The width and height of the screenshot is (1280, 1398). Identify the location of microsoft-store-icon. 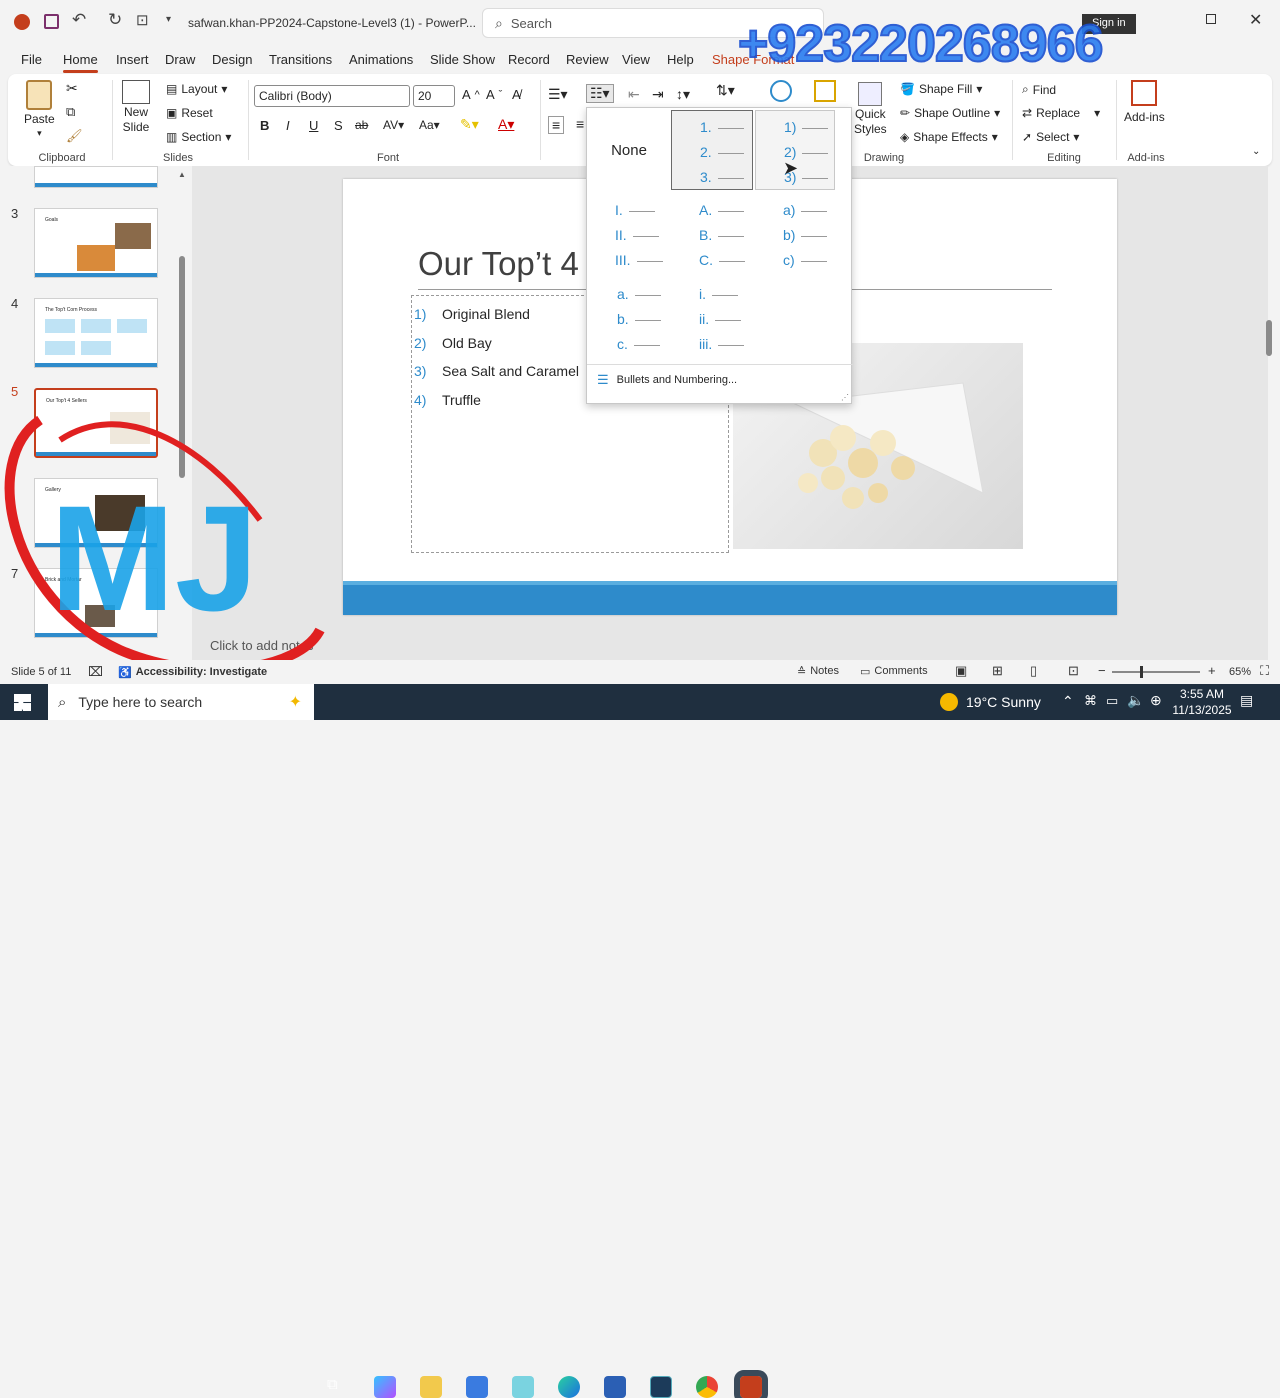
(477, 1387).